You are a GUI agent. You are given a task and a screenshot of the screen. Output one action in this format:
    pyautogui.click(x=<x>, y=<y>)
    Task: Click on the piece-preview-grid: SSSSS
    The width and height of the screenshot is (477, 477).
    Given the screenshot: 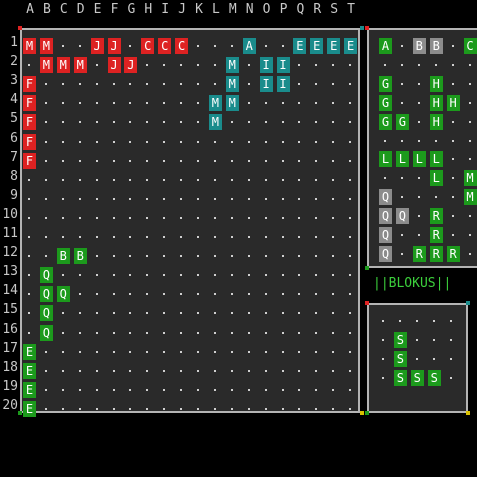 What is the action you would take?
    pyautogui.click(x=417, y=358)
    